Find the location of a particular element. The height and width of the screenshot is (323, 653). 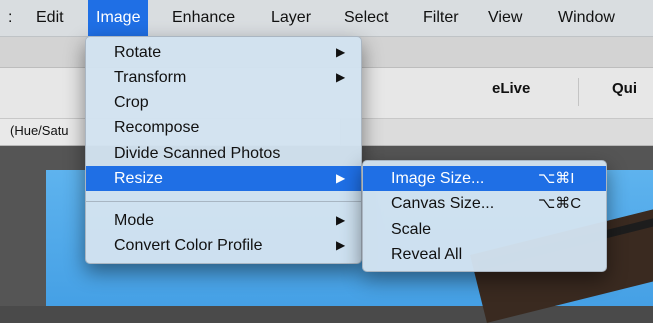

menu-enhance: Enhance is located at coordinates (203, 18).